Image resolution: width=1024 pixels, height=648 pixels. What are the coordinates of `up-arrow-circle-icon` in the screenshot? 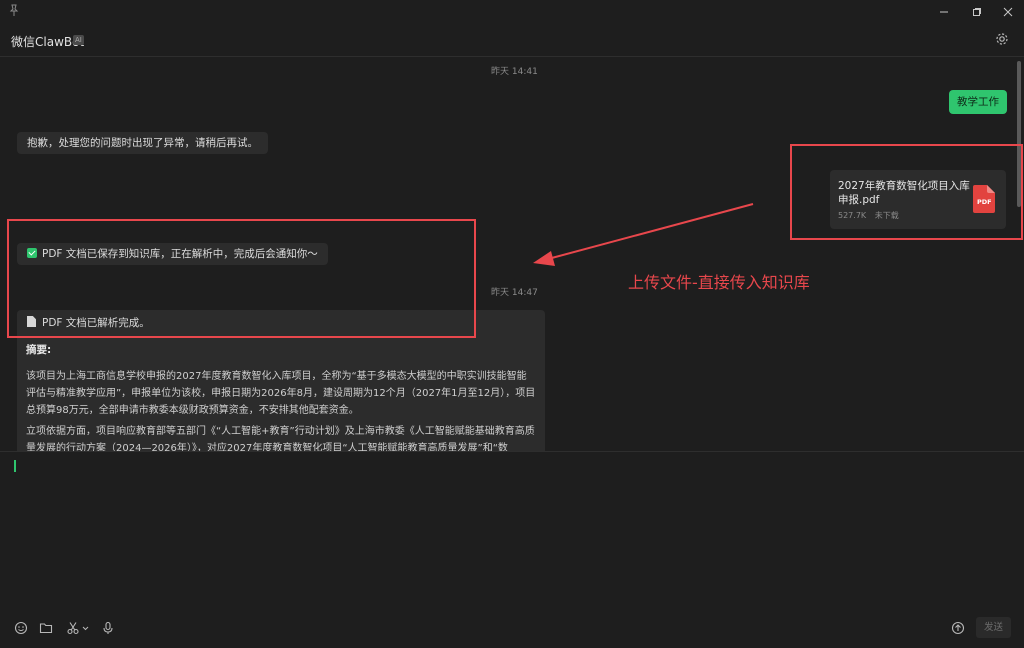 It's located at (958, 628).